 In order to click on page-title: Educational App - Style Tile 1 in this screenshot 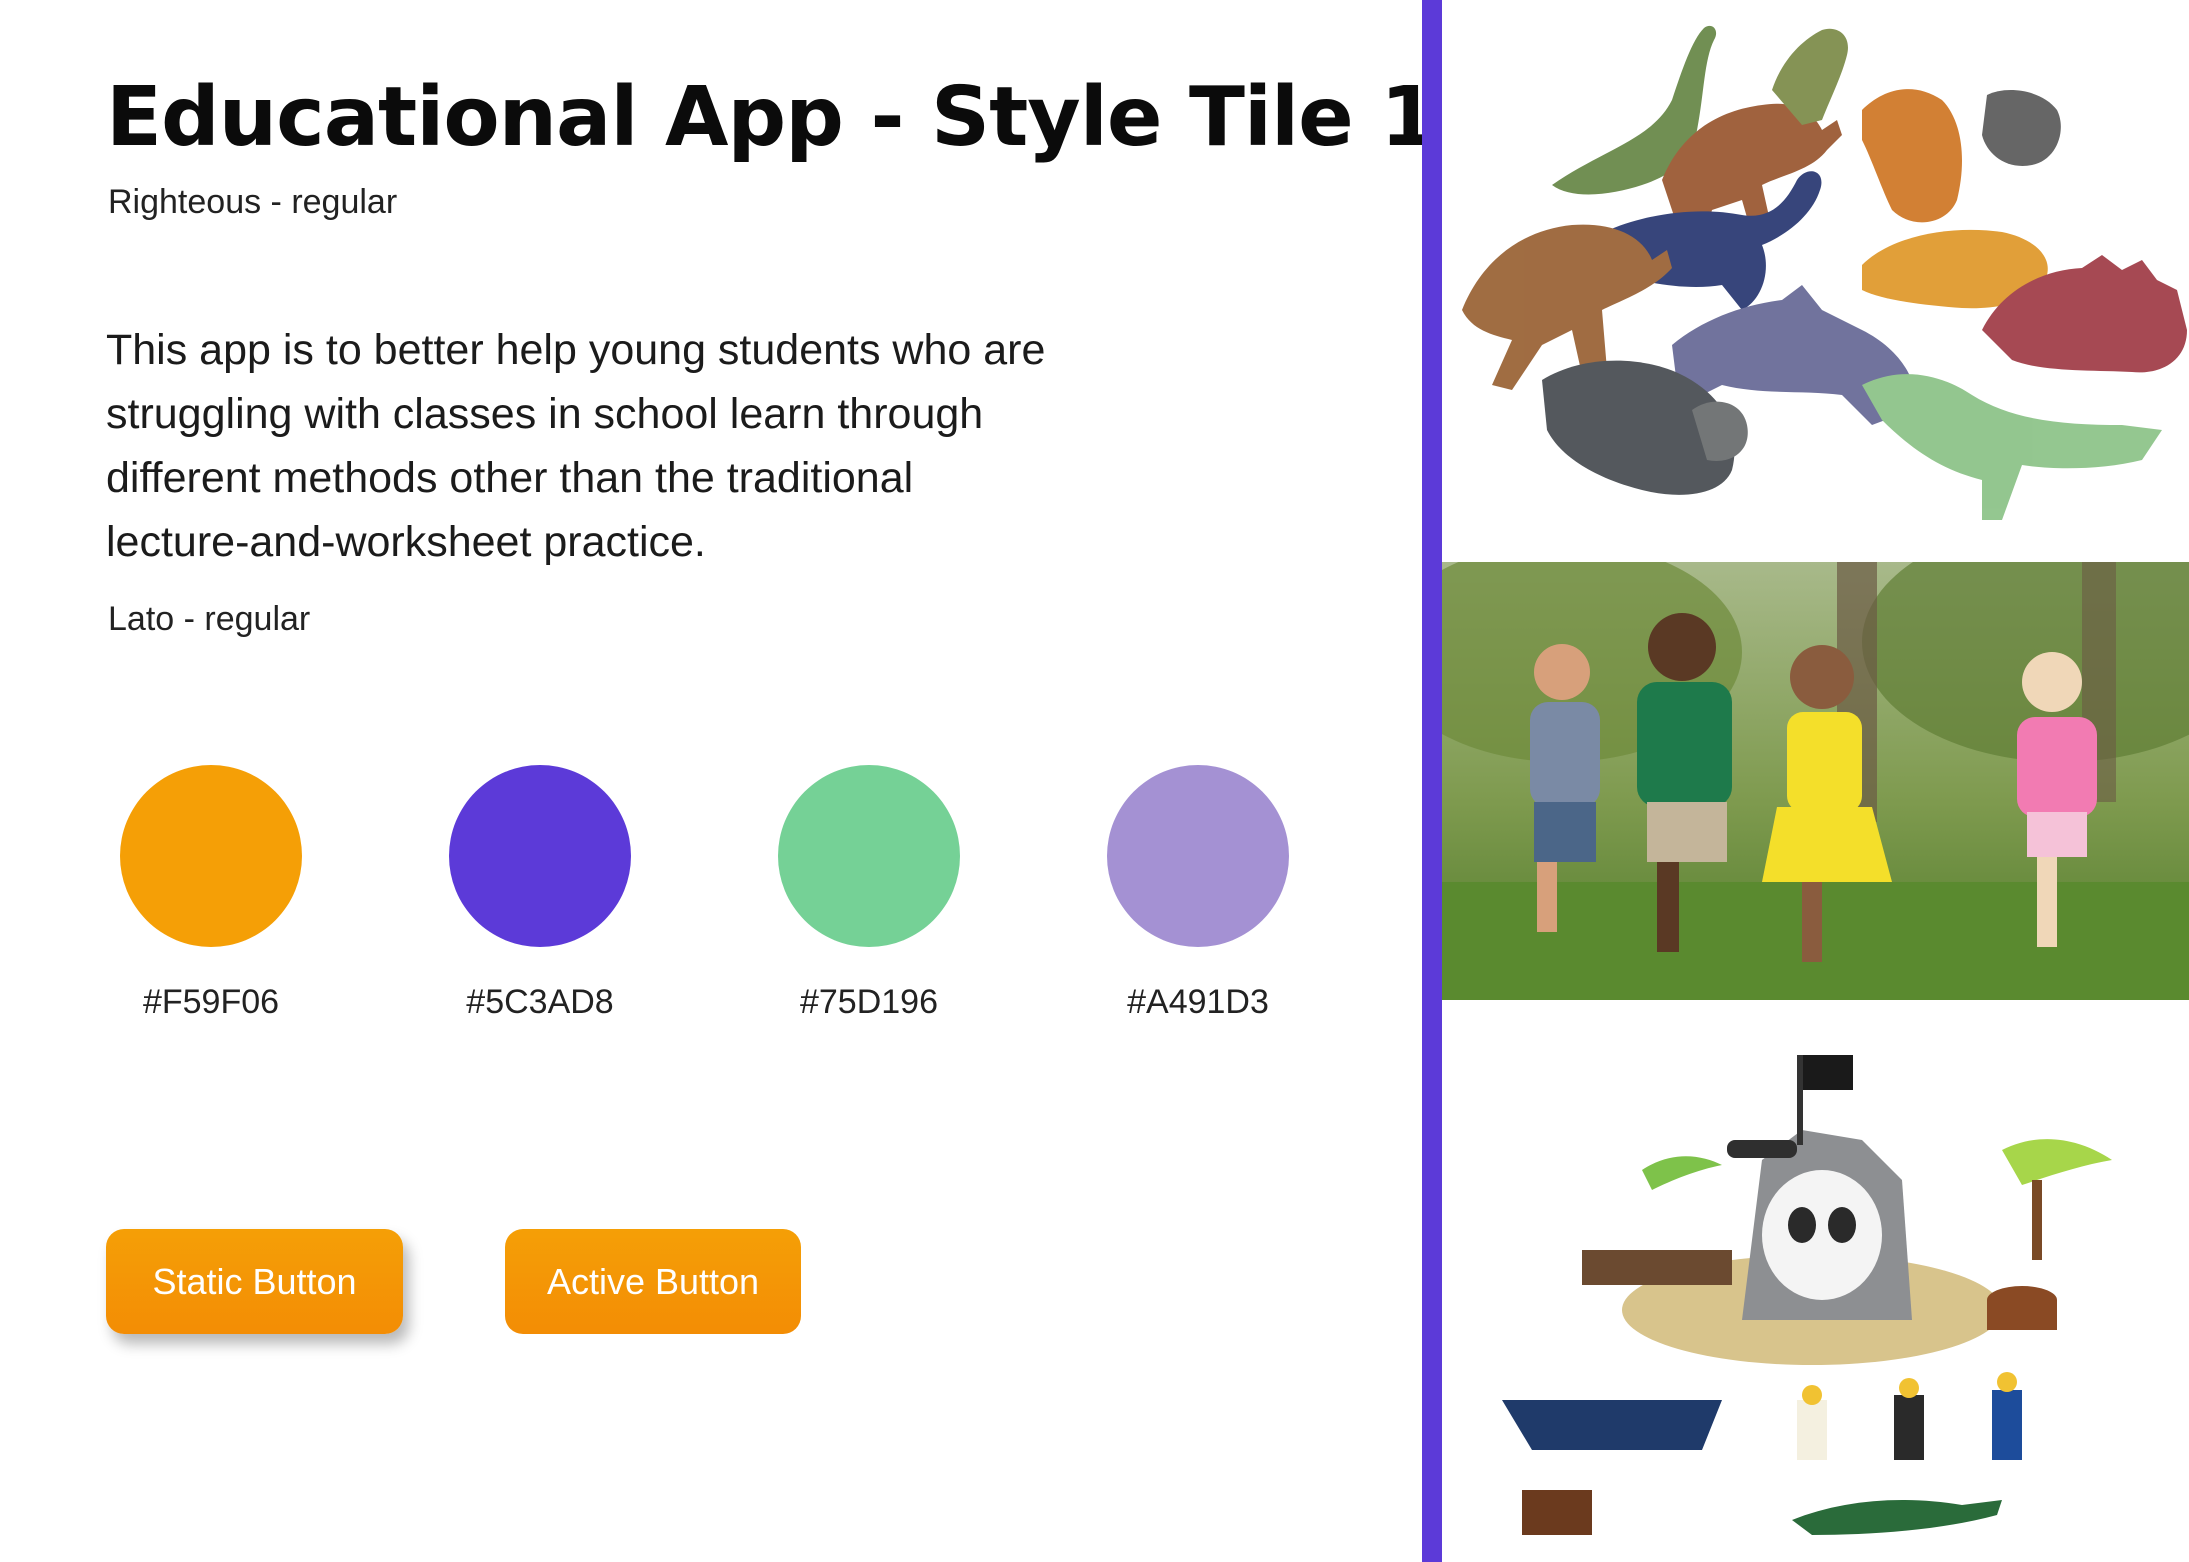, I will do `click(771, 117)`.